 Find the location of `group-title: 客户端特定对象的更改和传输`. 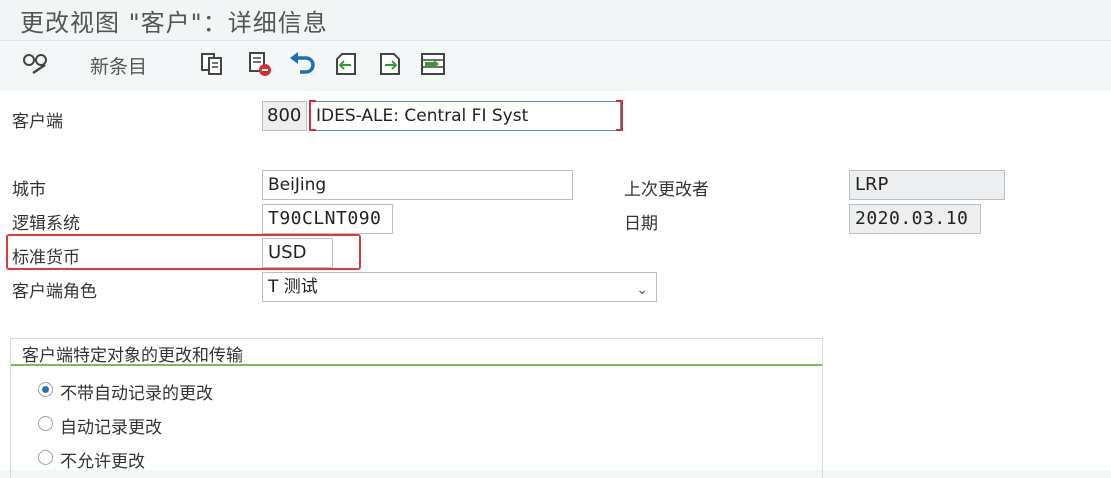

group-title: 客户端特定对象的更改和传输 is located at coordinates (132, 356).